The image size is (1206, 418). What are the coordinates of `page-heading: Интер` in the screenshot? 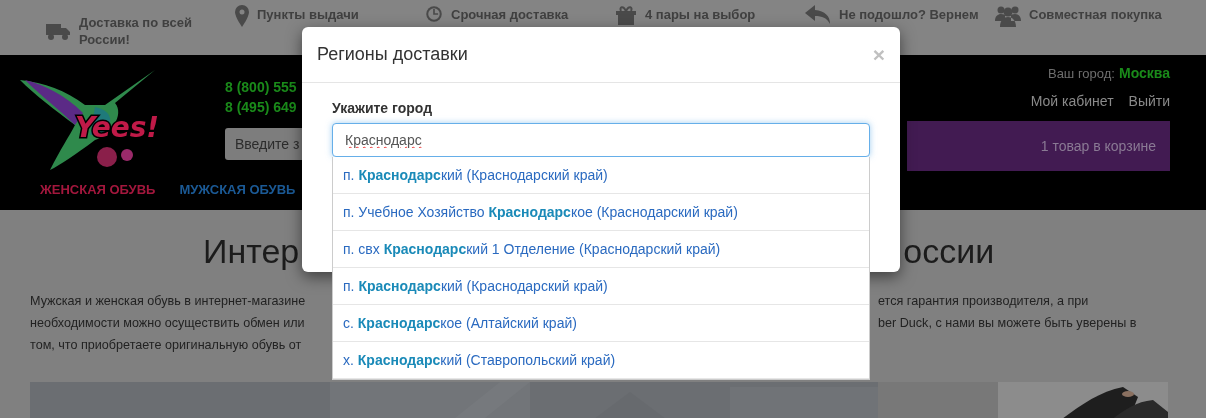 It's located at (251, 251).